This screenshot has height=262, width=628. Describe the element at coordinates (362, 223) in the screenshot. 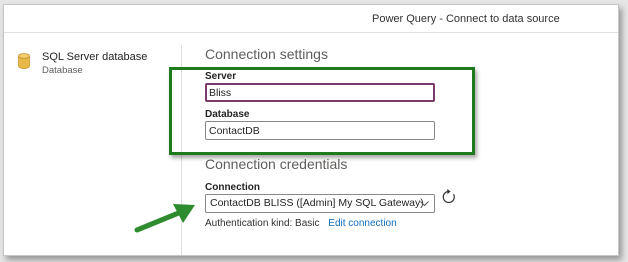

I see `edit-connection-link: Edit connection` at that location.